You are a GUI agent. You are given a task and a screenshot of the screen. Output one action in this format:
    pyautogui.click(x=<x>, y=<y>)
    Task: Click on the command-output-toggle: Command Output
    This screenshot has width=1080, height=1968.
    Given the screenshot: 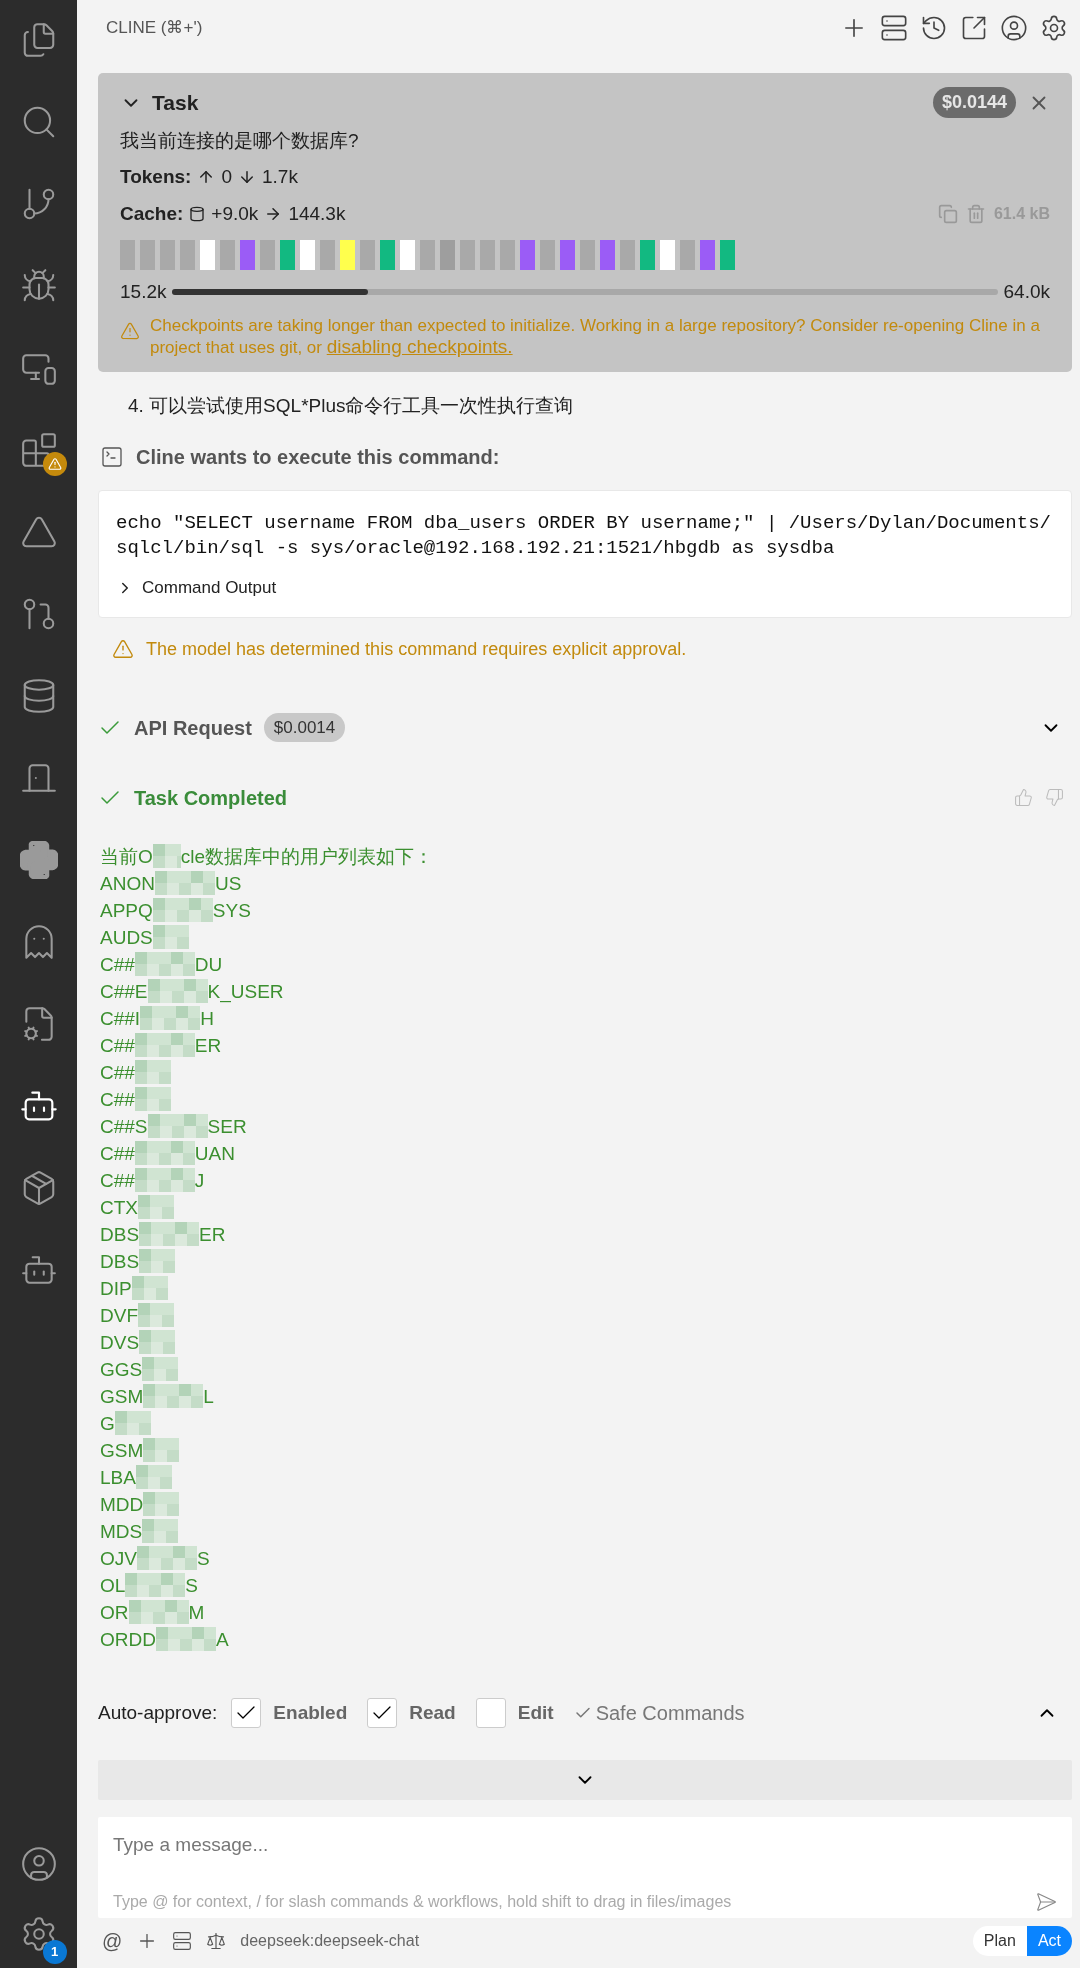 What is the action you would take?
    pyautogui.click(x=196, y=588)
    